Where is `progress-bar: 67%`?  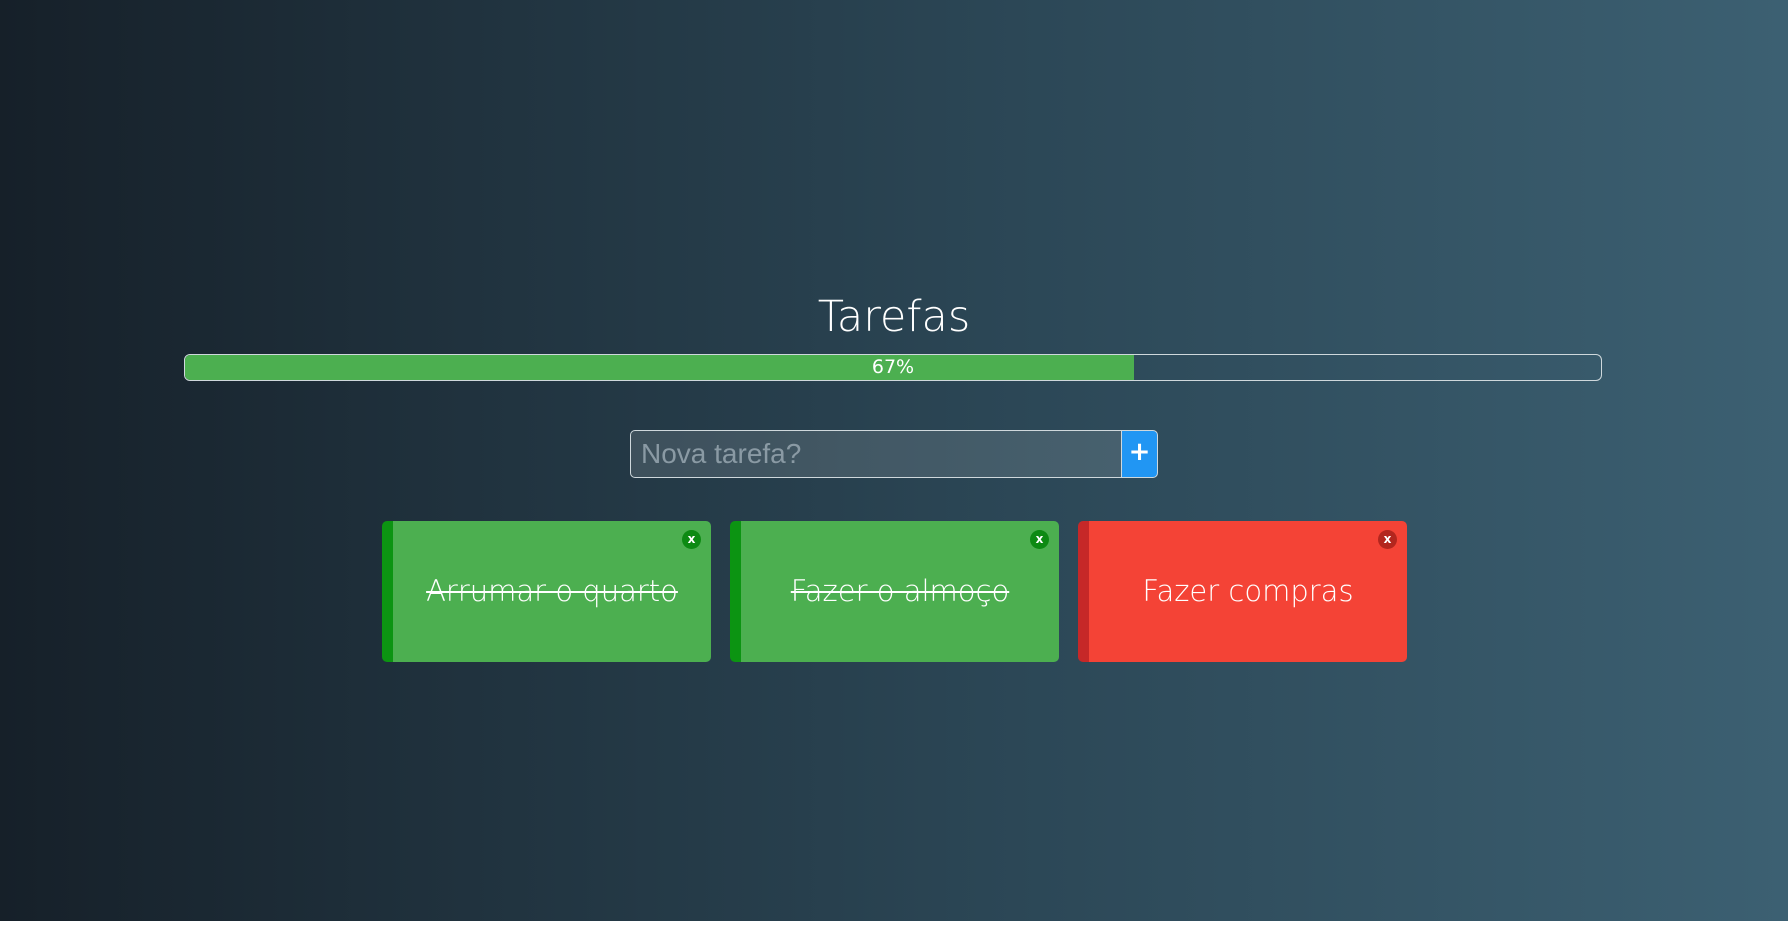
progress-bar: 67% is located at coordinates (893, 367).